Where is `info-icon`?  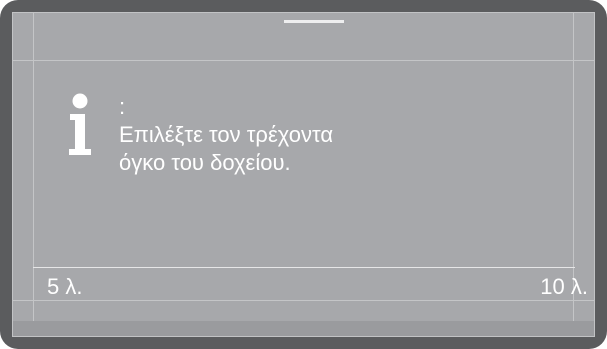
info-icon is located at coordinates (80, 124).